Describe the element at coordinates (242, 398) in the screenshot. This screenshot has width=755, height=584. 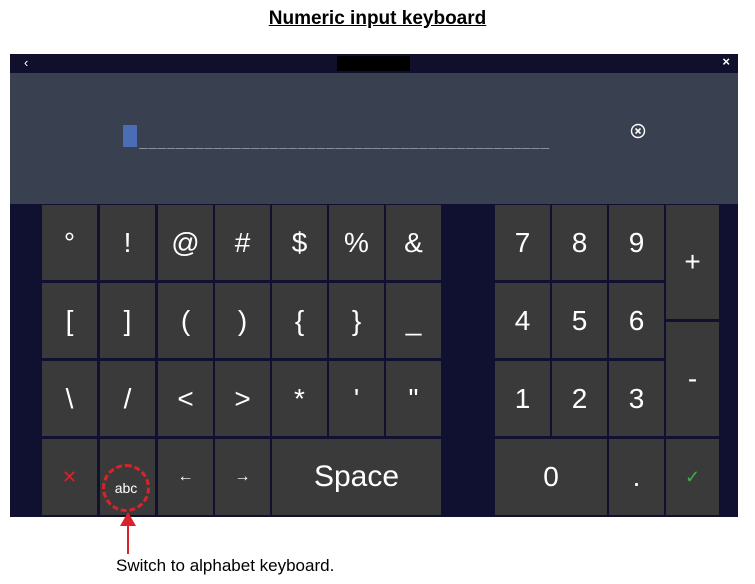
I see `key-greater-than: >` at that location.